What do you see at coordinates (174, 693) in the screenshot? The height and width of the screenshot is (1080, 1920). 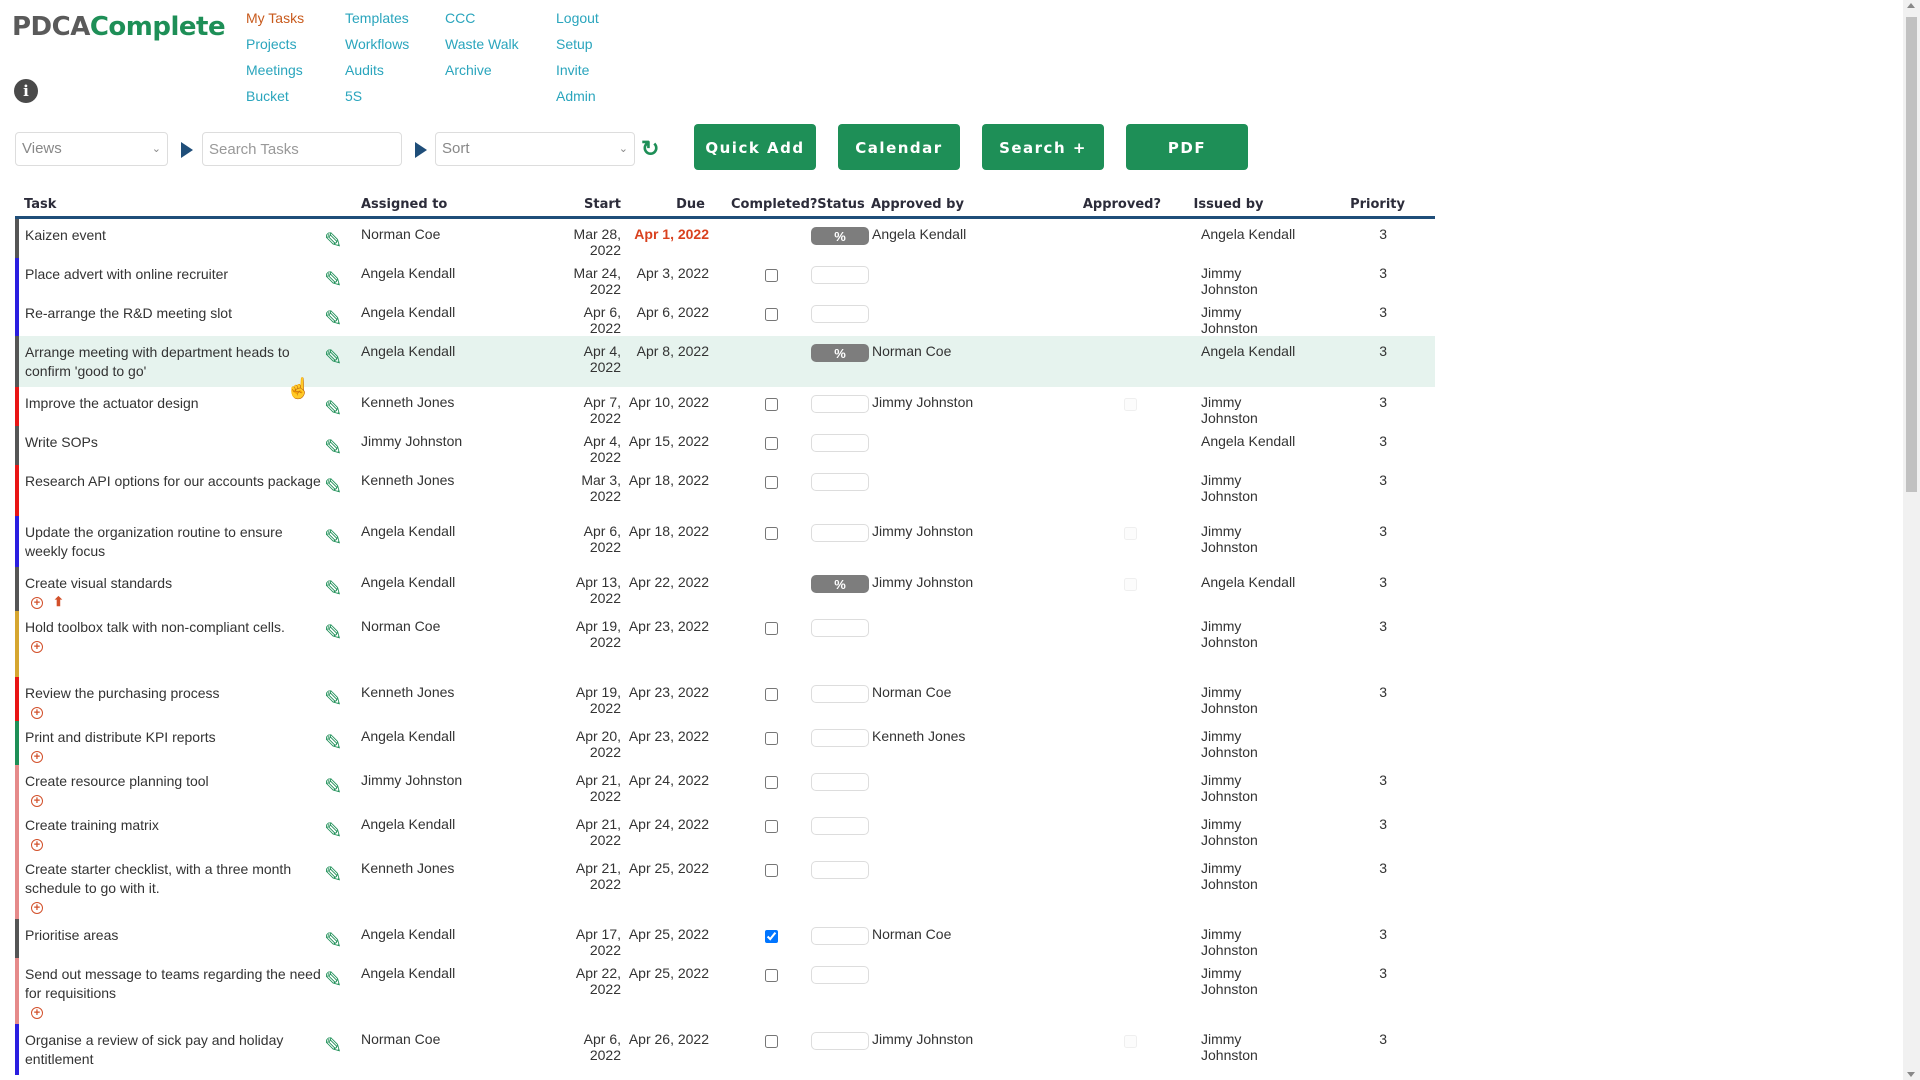 I see `task-name: Review the purchasing process` at bounding box center [174, 693].